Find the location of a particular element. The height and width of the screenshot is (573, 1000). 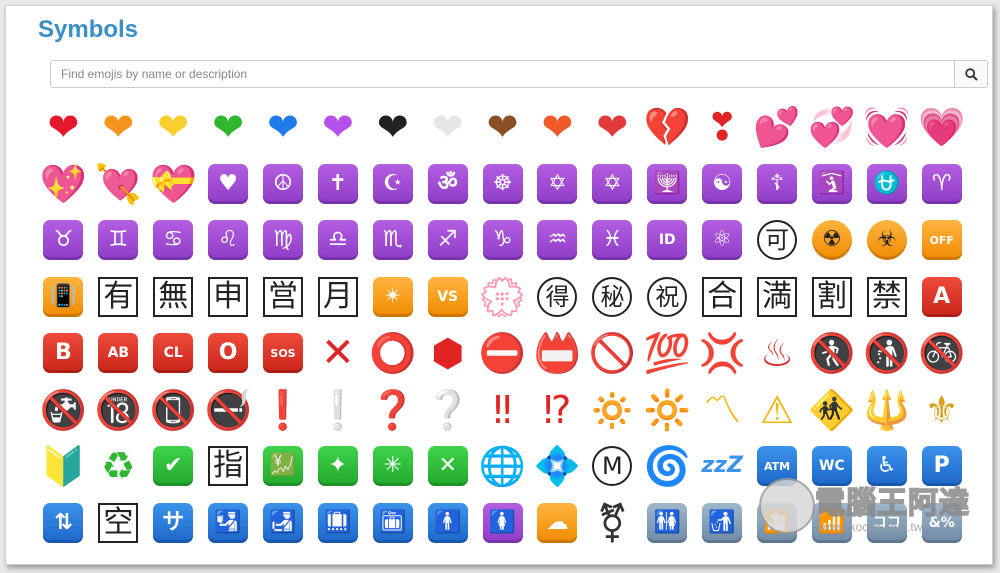

atom-symbol-emoji: ⚛ is located at coordinates (722, 240).